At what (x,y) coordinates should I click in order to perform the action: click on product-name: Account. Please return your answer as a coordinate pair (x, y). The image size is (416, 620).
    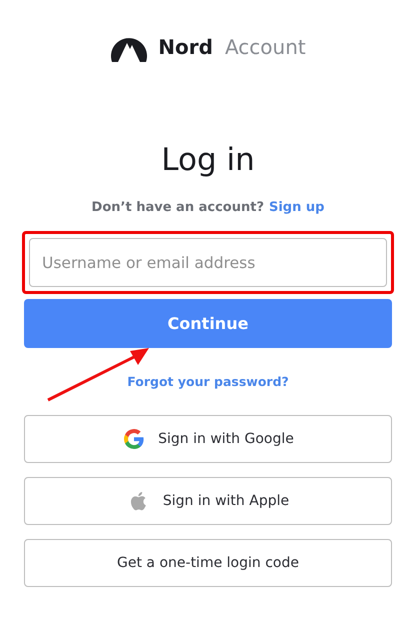
    Looking at the image, I should click on (265, 47).